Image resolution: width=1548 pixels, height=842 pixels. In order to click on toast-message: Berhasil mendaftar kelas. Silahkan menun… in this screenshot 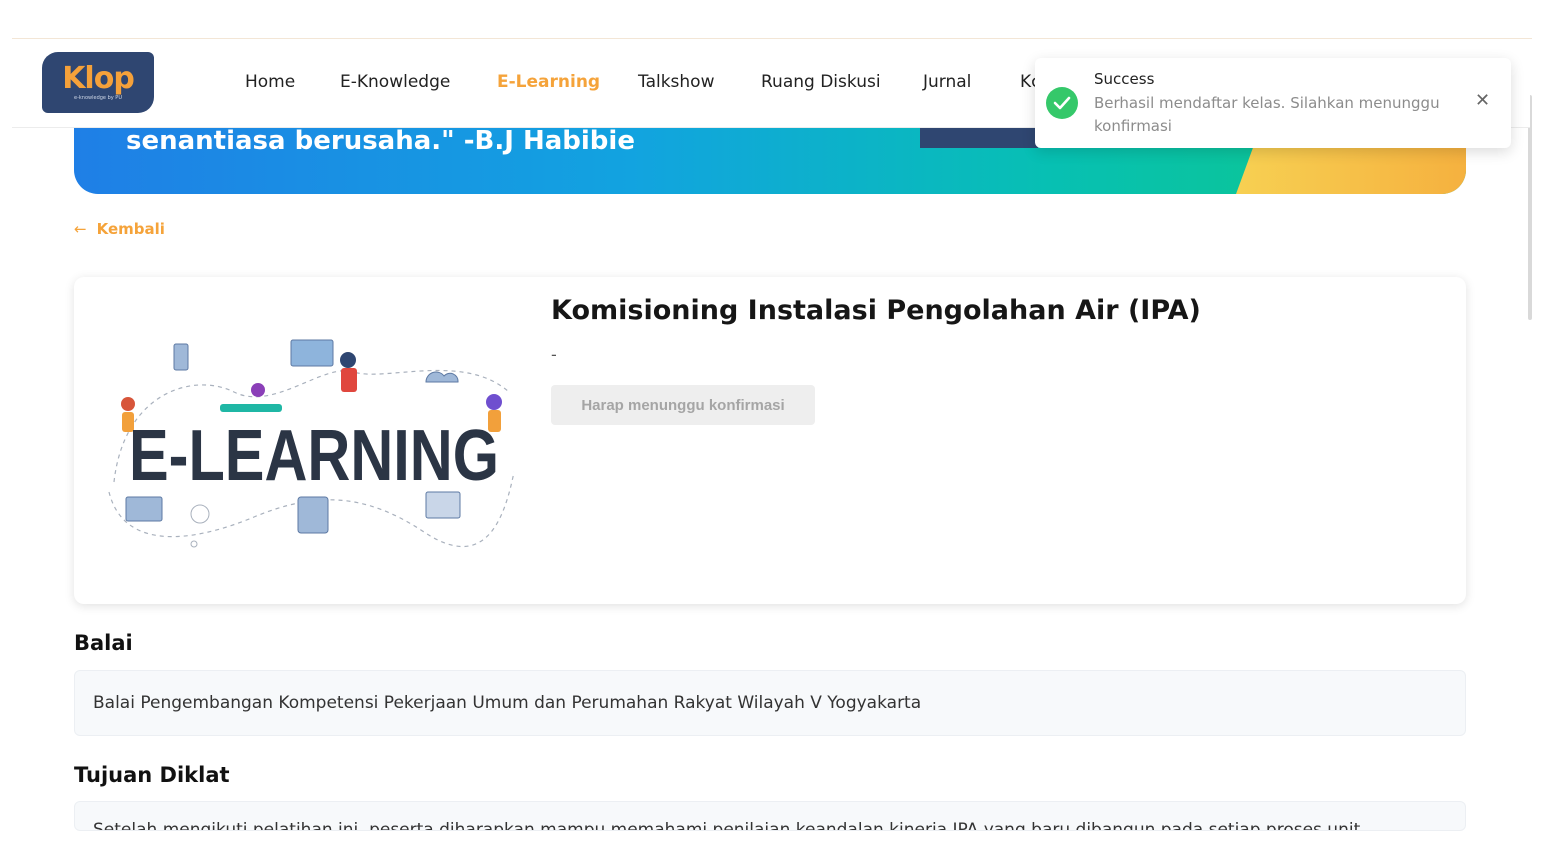, I will do `click(1267, 114)`.